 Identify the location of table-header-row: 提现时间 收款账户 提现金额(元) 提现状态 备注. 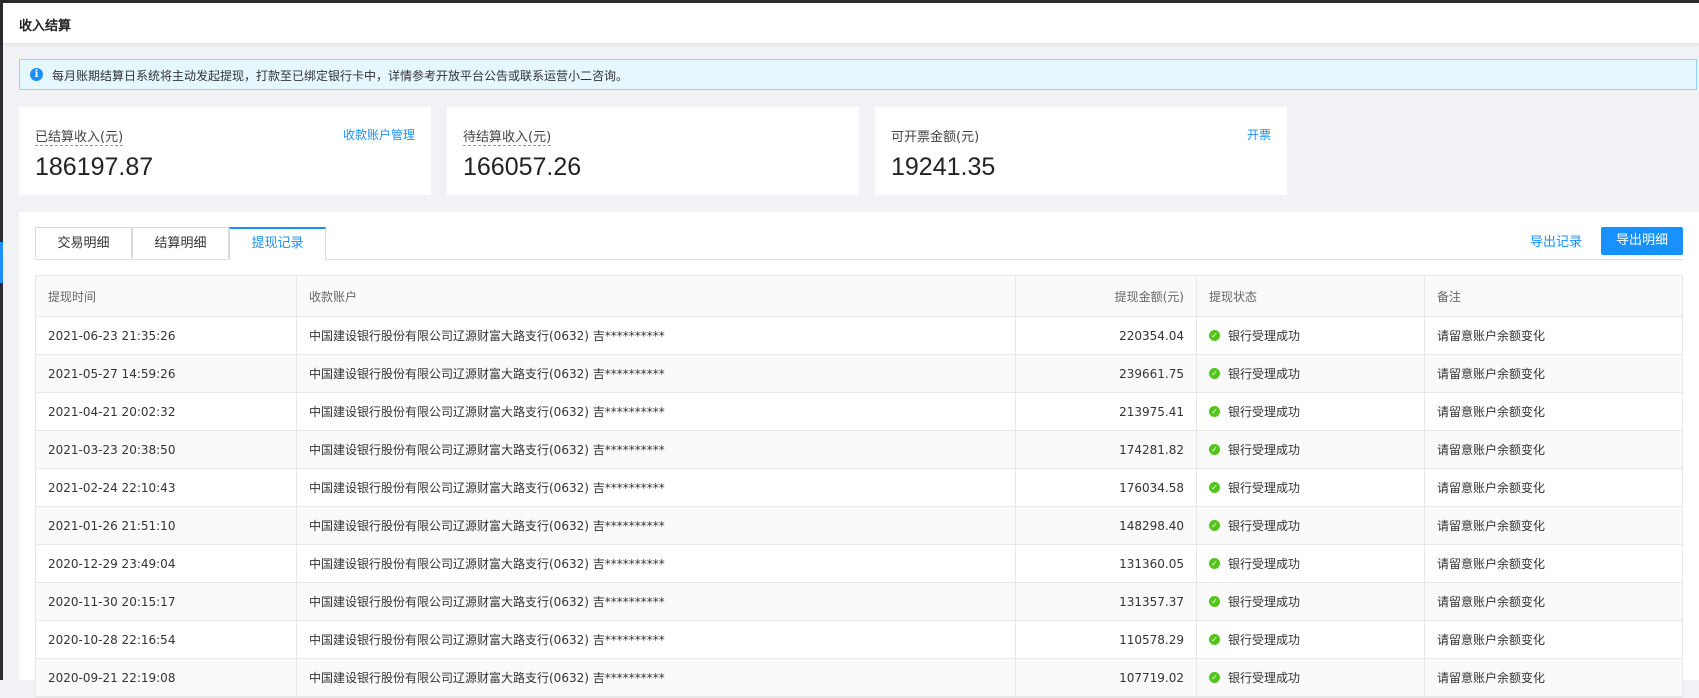
(859, 296).